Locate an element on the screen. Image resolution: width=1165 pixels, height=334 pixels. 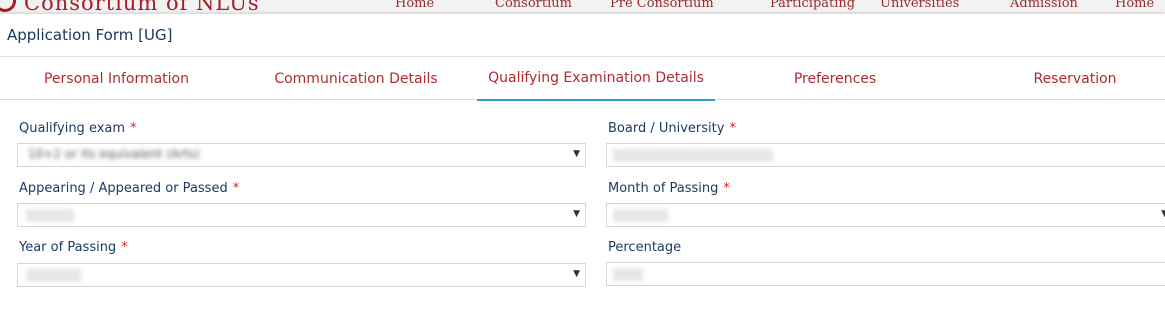
percentage-label: Percentage is located at coordinates (645, 247).